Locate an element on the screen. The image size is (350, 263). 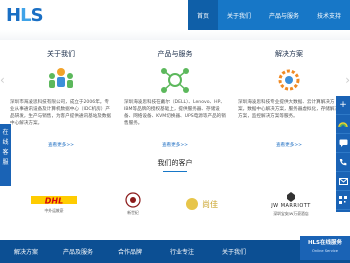
client-shangjia: 尚佳 is located at coordinates (210, 204).